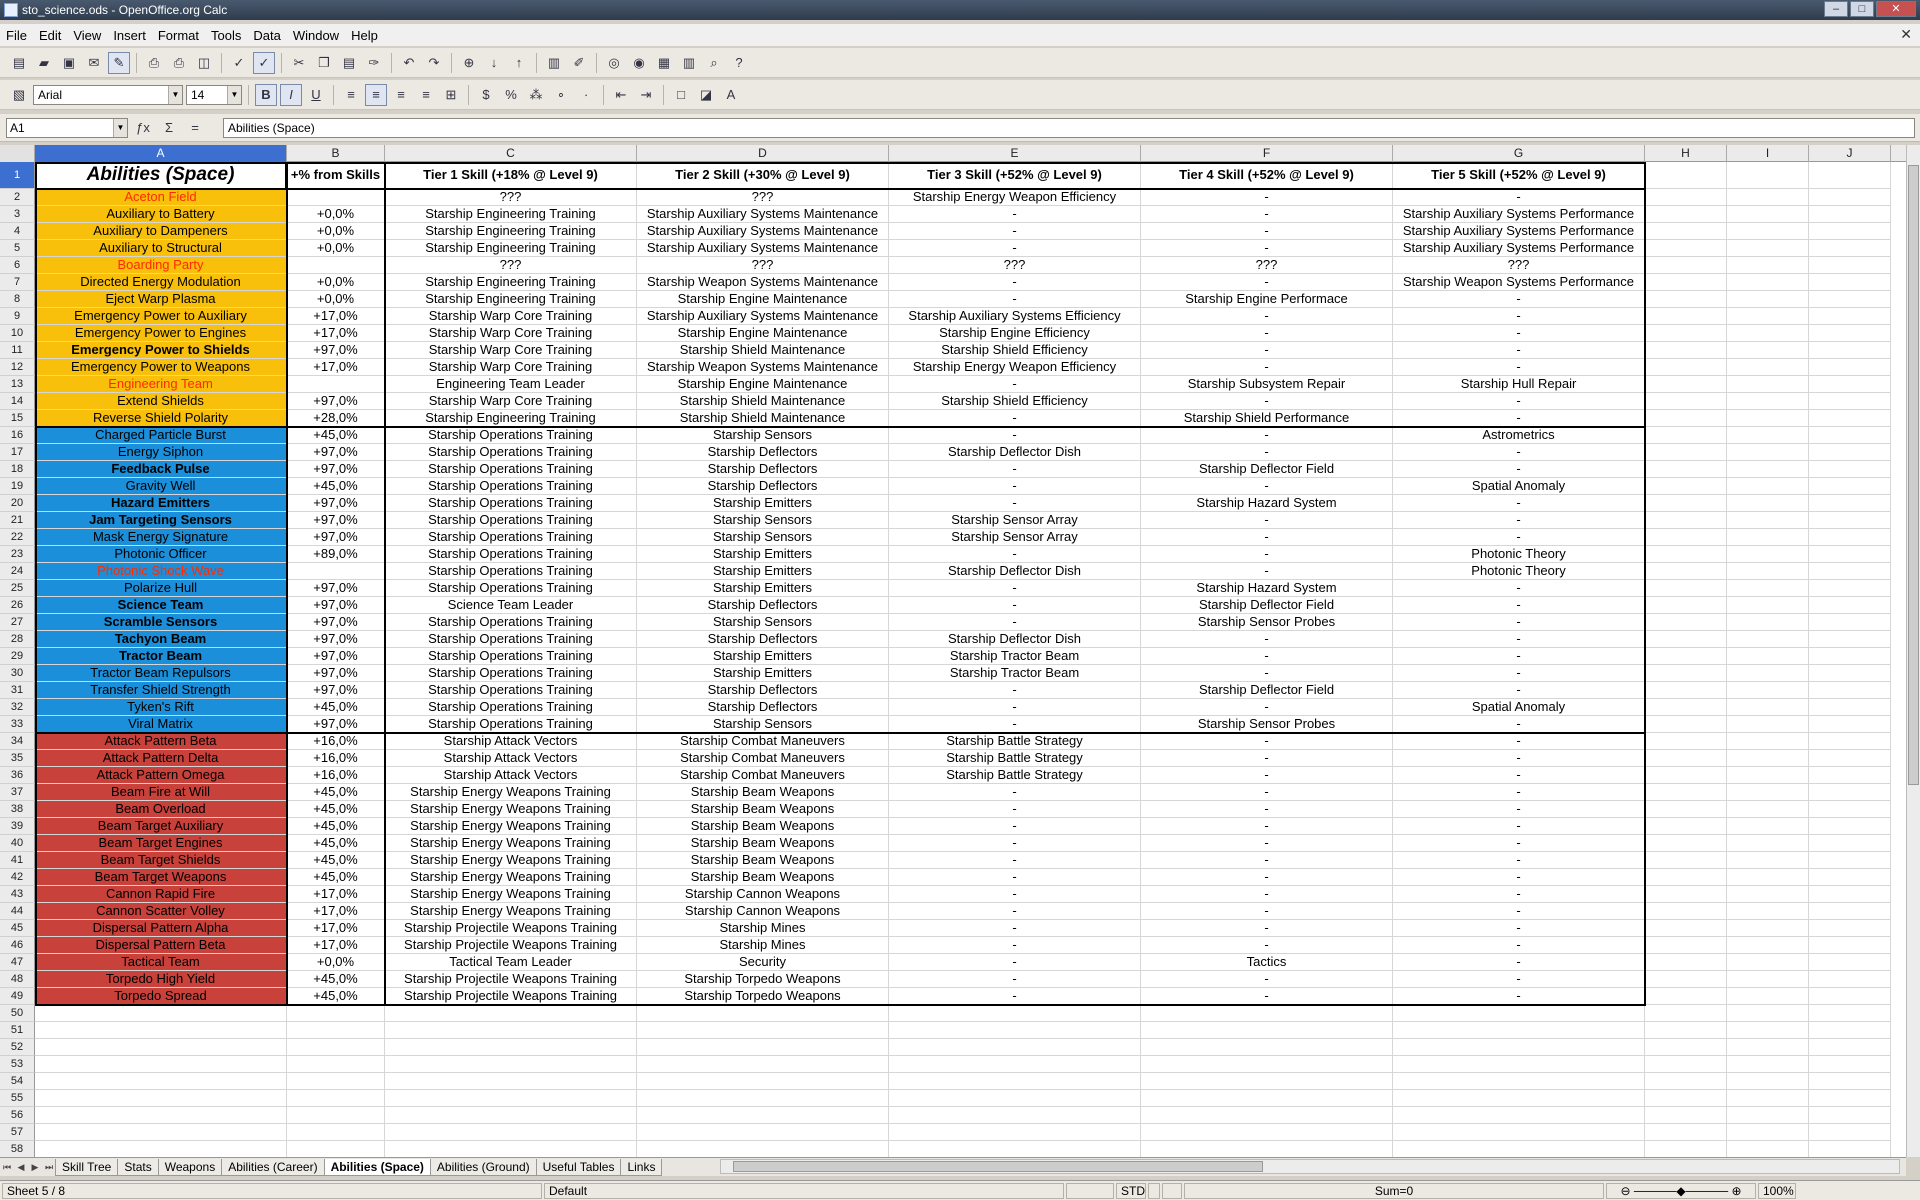 This screenshot has height=1200, width=1920. I want to click on tier1-skill-cell: Engineering Team Leader, so click(511, 384).